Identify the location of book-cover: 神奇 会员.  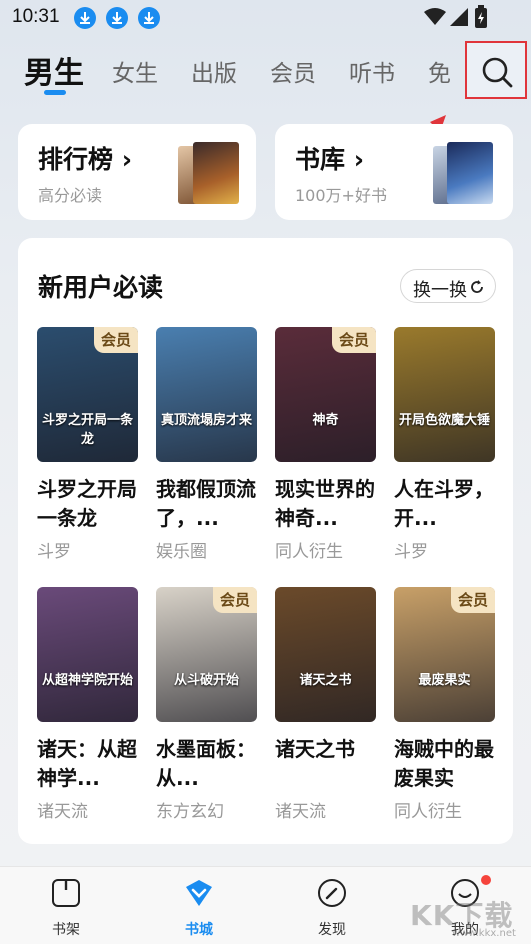
(325, 394).